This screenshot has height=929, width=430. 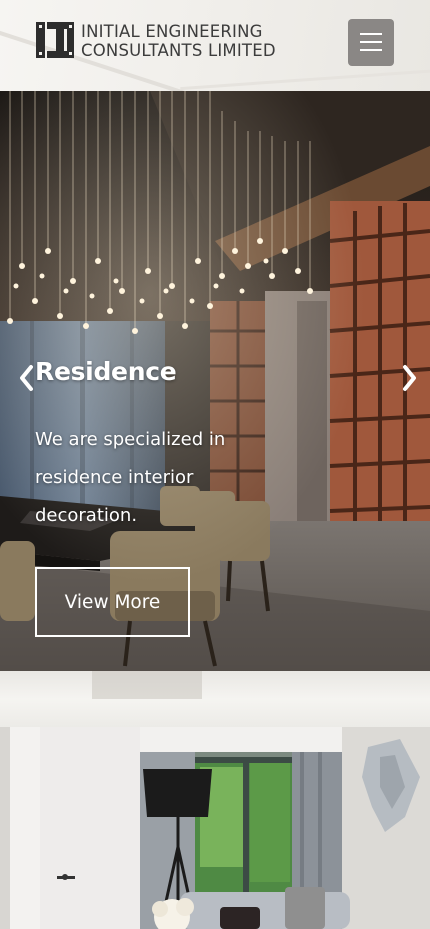 I want to click on section-divider, so click(x=215, y=699).